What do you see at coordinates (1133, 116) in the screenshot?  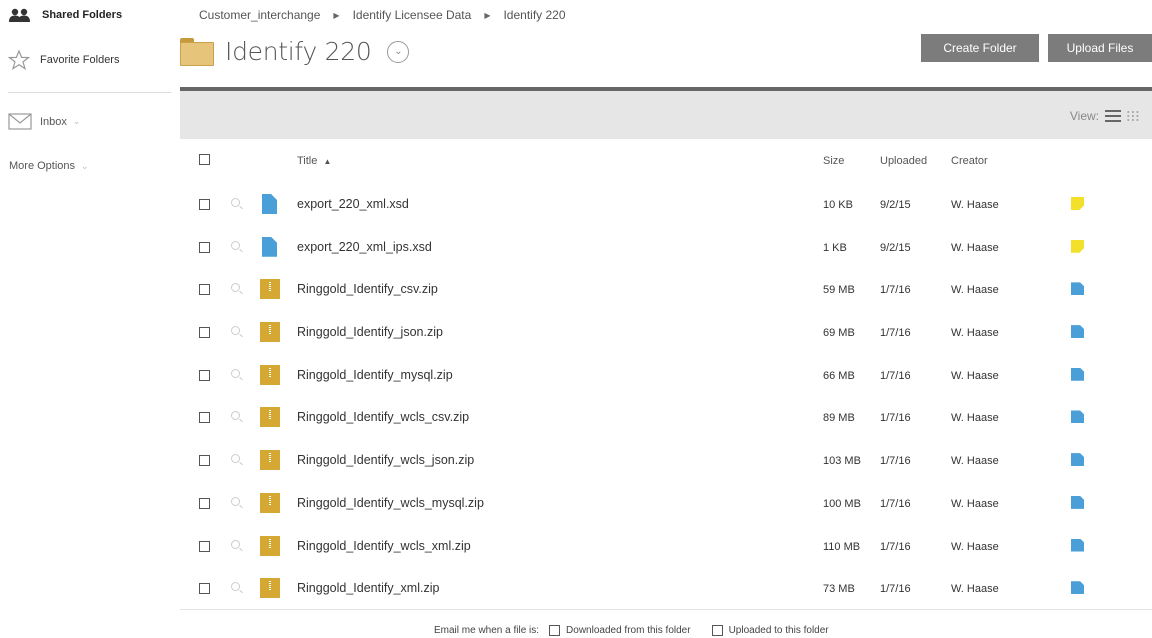 I see `grid-view-icon` at bounding box center [1133, 116].